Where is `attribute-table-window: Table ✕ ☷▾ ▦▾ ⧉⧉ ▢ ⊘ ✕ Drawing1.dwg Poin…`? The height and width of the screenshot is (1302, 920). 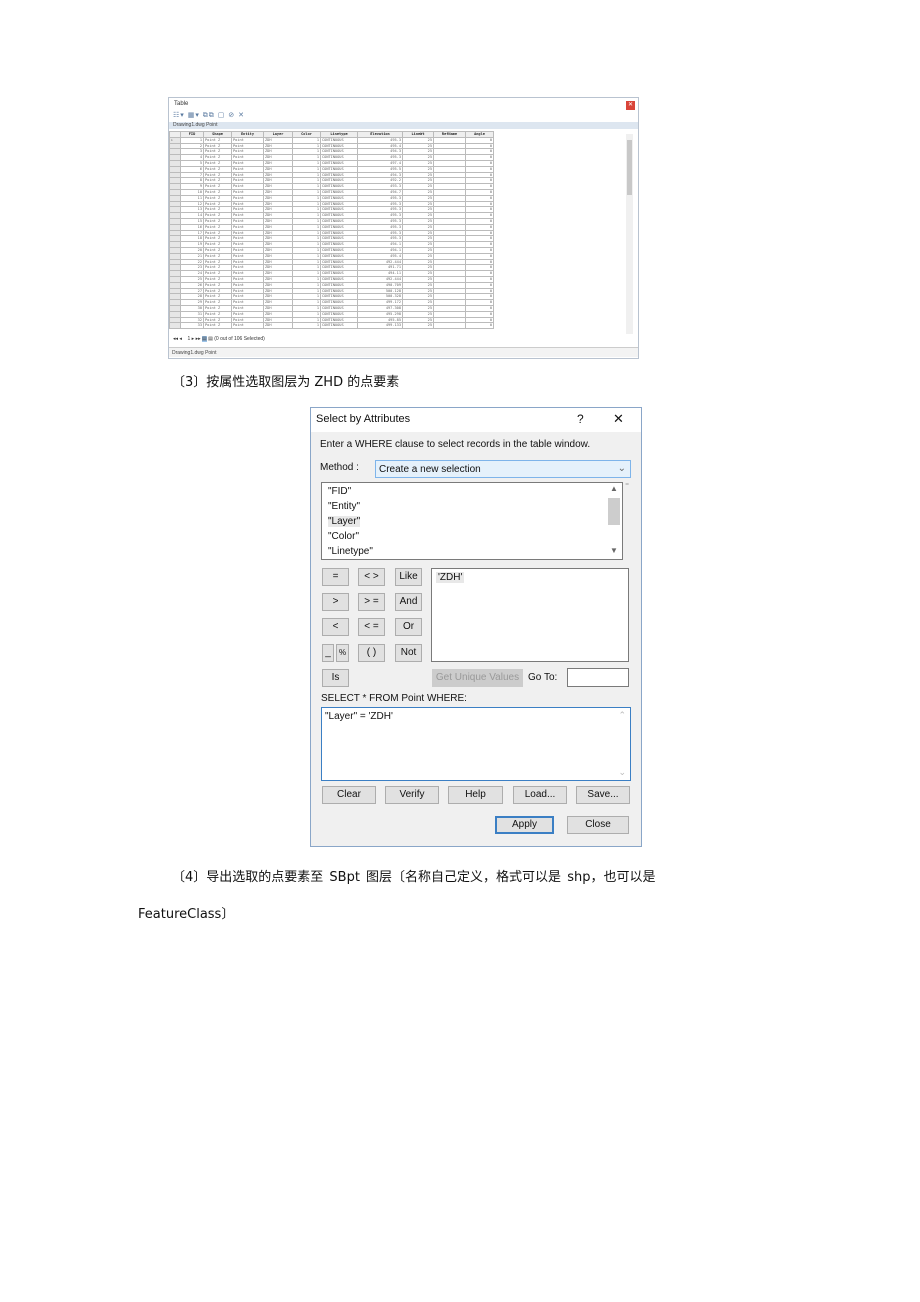
attribute-table-window: Table ✕ ☷▾ ▦▾ ⧉⧉ ▢ ⊘ ✕ Drawing1.dwg Poin… is located at coordinates (403, 228).